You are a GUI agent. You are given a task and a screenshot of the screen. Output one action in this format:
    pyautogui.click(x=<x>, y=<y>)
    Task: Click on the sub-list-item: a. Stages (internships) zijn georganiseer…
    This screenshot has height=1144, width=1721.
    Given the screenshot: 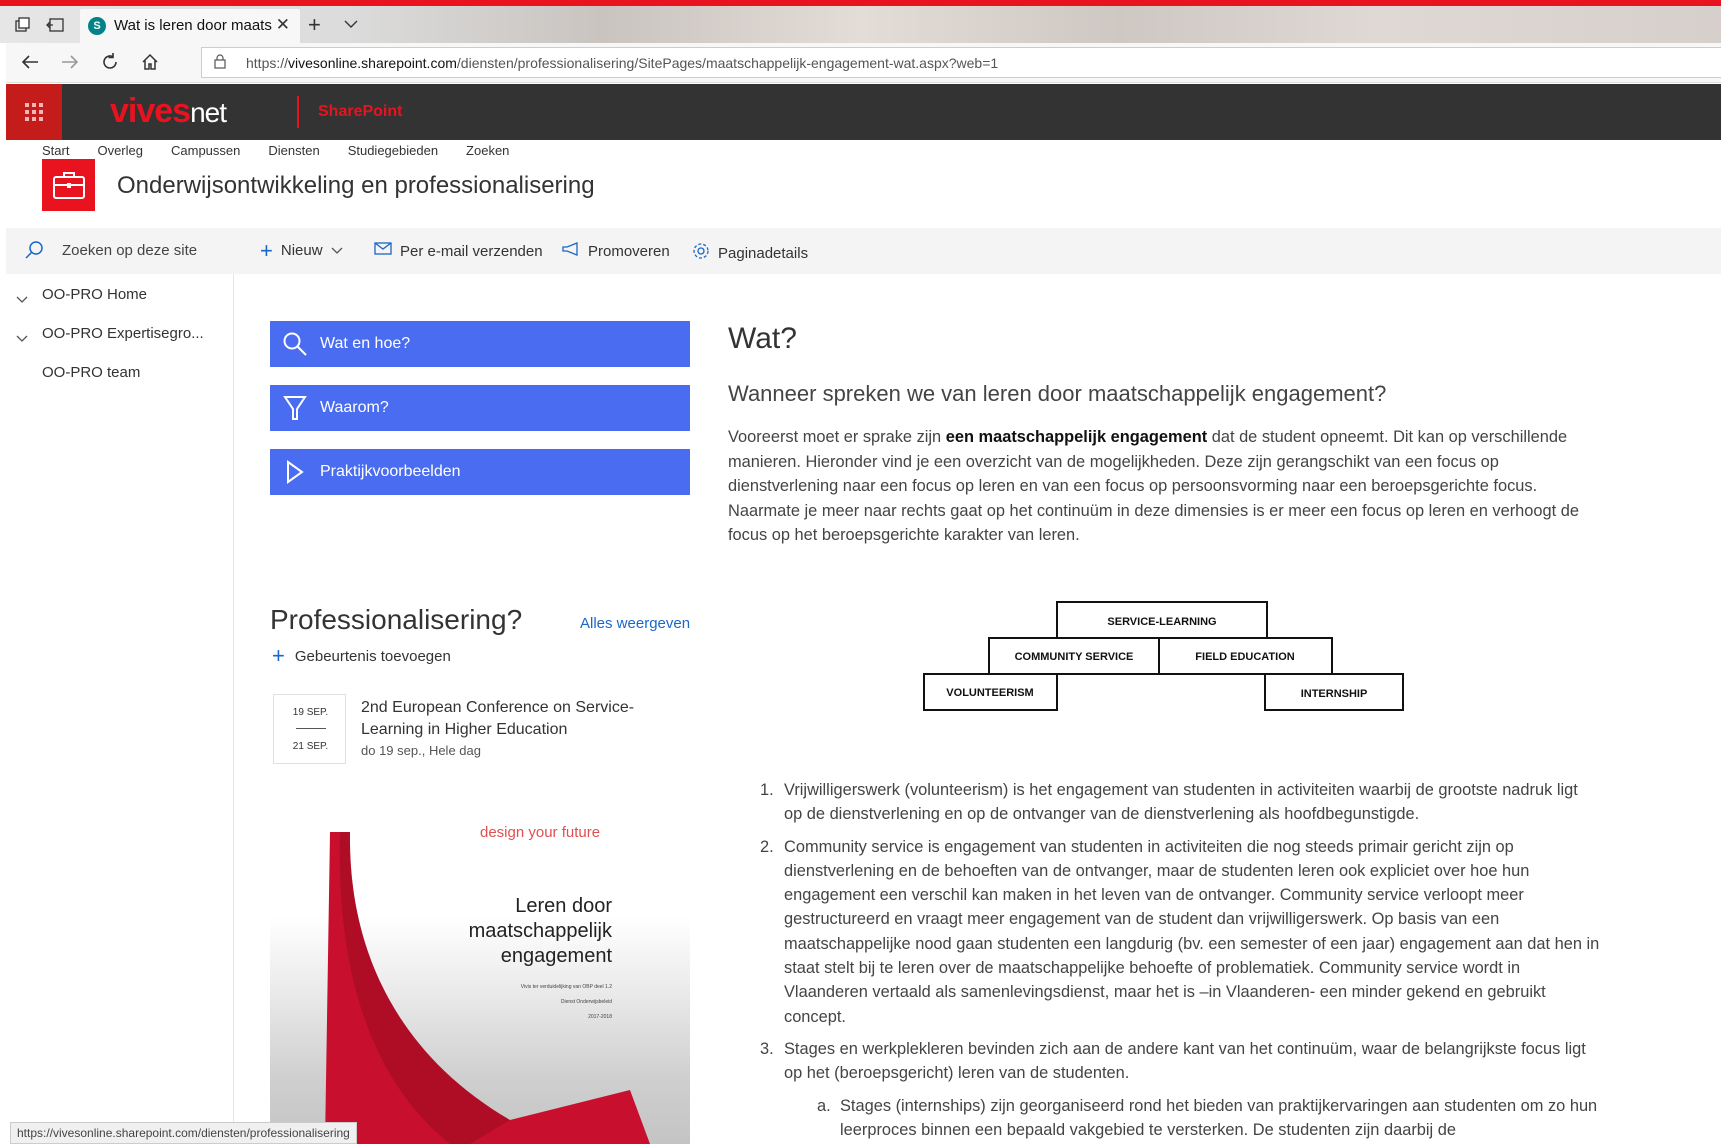 What is the action you would take?
    pyautogui.click(x=1207, y=1117)
    